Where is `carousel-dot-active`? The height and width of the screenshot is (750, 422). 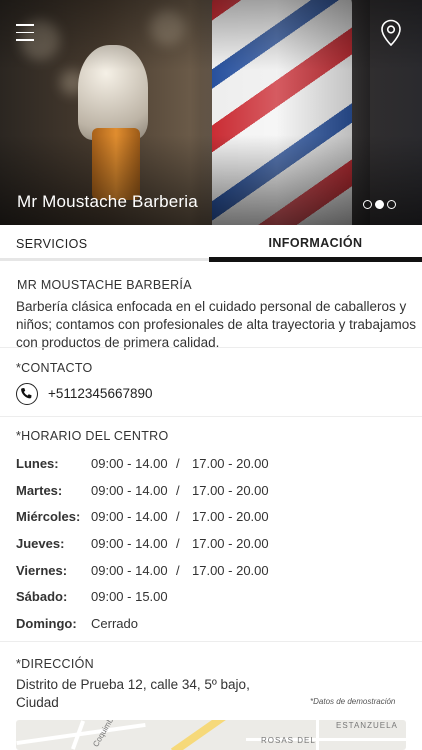
carousel-dot-active is located at coordinates (379, 204).